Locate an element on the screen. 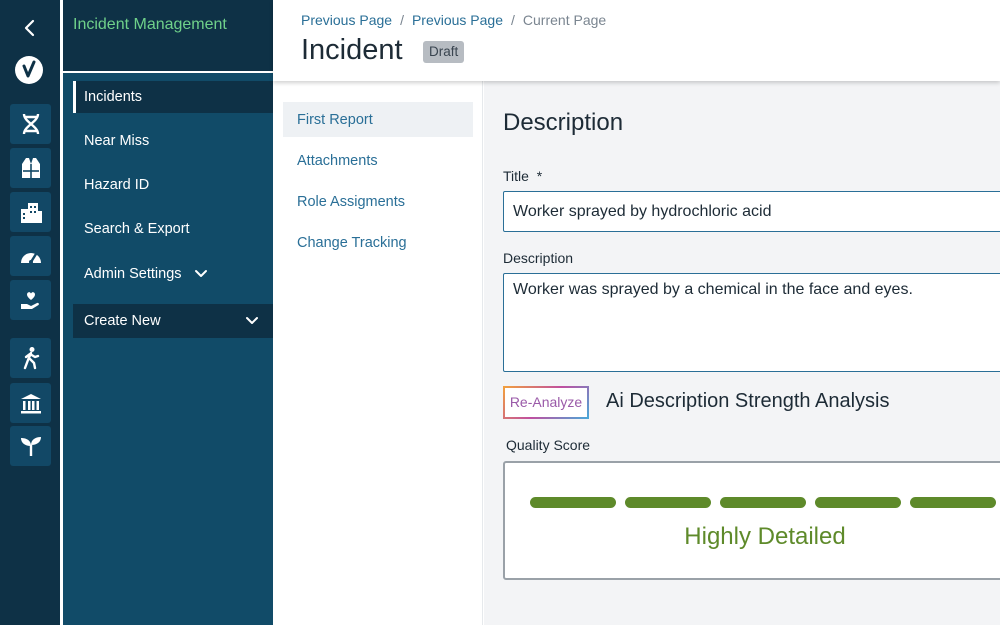 The width and height of the screenshot is (1000, 625). icon-rail is located at coordinates (30, 312).